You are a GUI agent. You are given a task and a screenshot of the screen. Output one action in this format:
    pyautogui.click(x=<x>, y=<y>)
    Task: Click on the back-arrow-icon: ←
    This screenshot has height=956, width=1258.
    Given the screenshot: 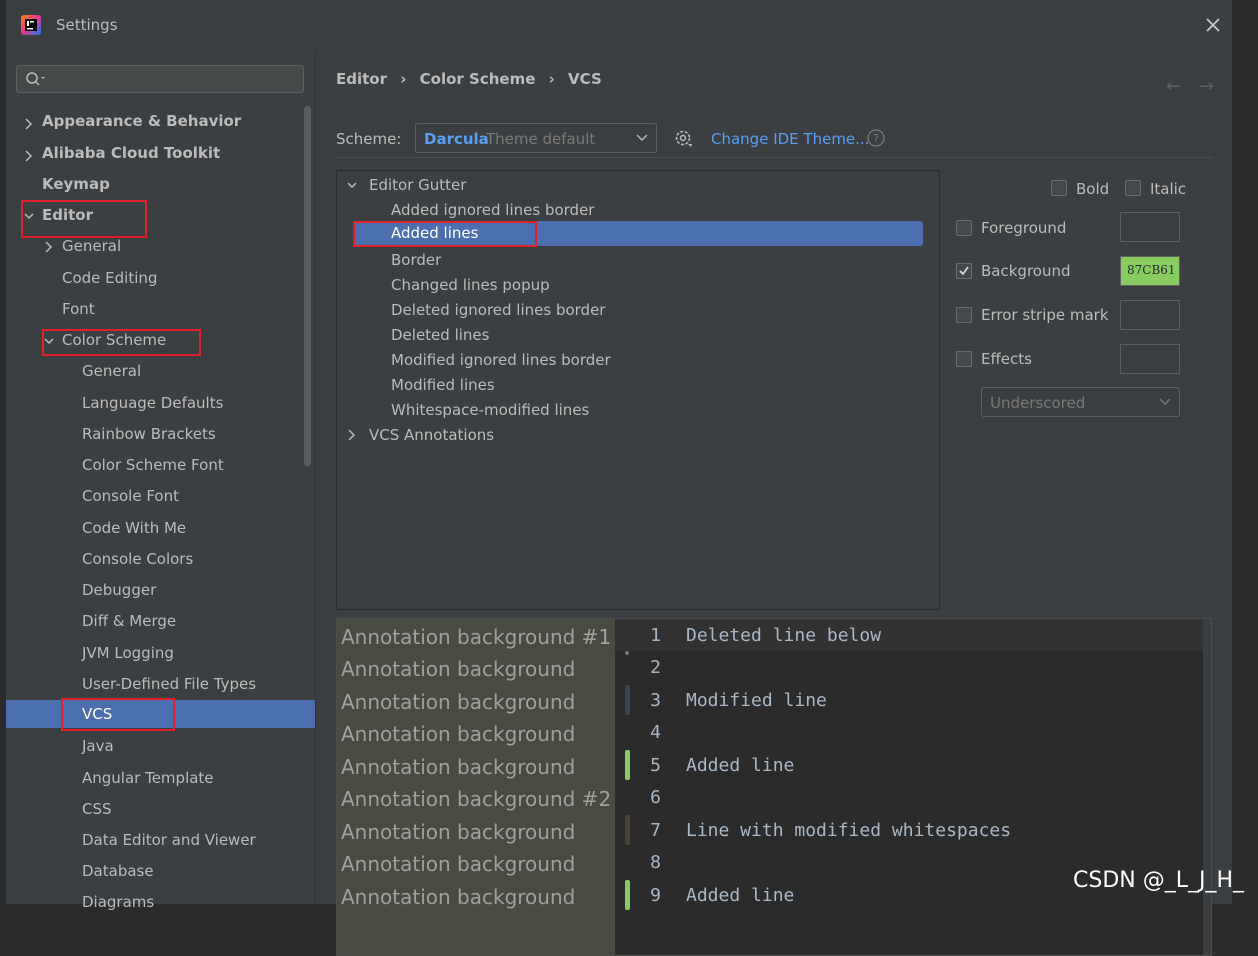 What is the action you would take?
    pyautogui.click(x=1173, y=86)
    